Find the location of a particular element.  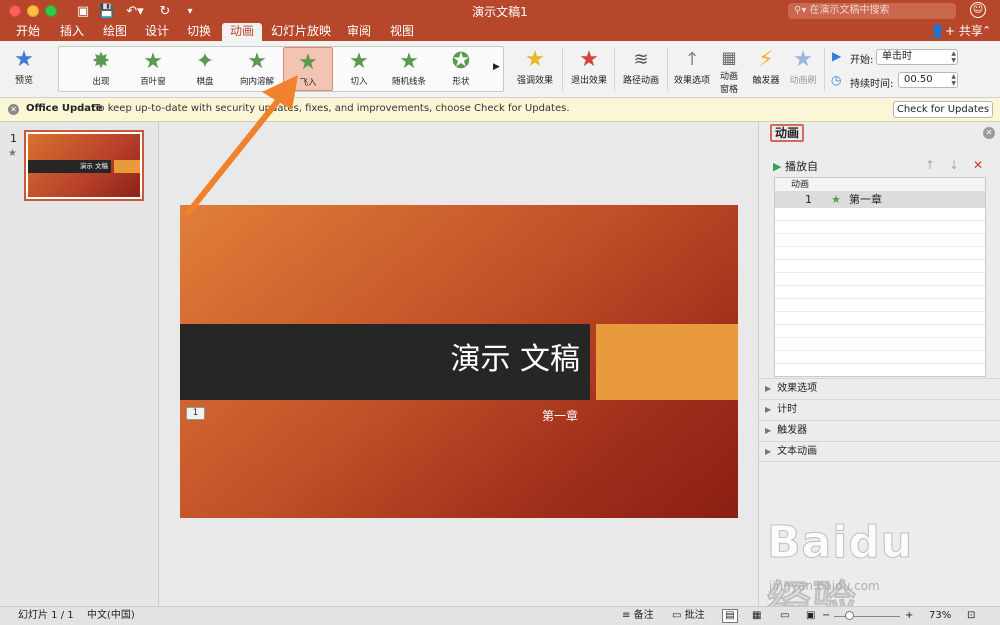

tab-view: 视图 is located at coordinates (402, 32).